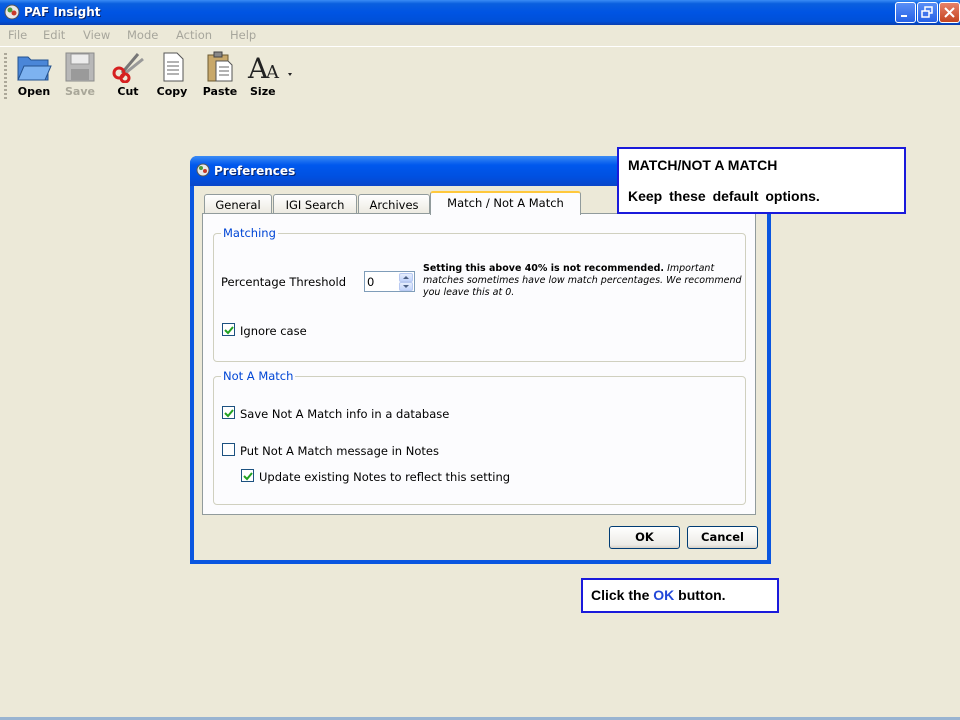  I want to click on save-db-checkbox, so click(228, 412).